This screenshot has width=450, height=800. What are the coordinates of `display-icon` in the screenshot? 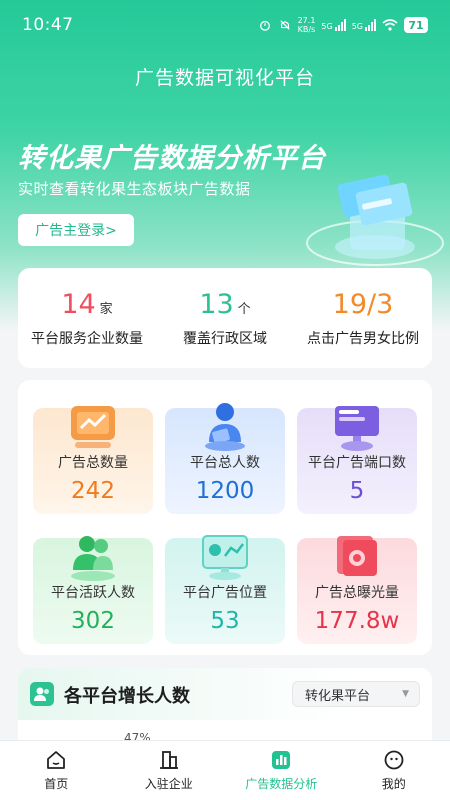 It's located at (225, 557).